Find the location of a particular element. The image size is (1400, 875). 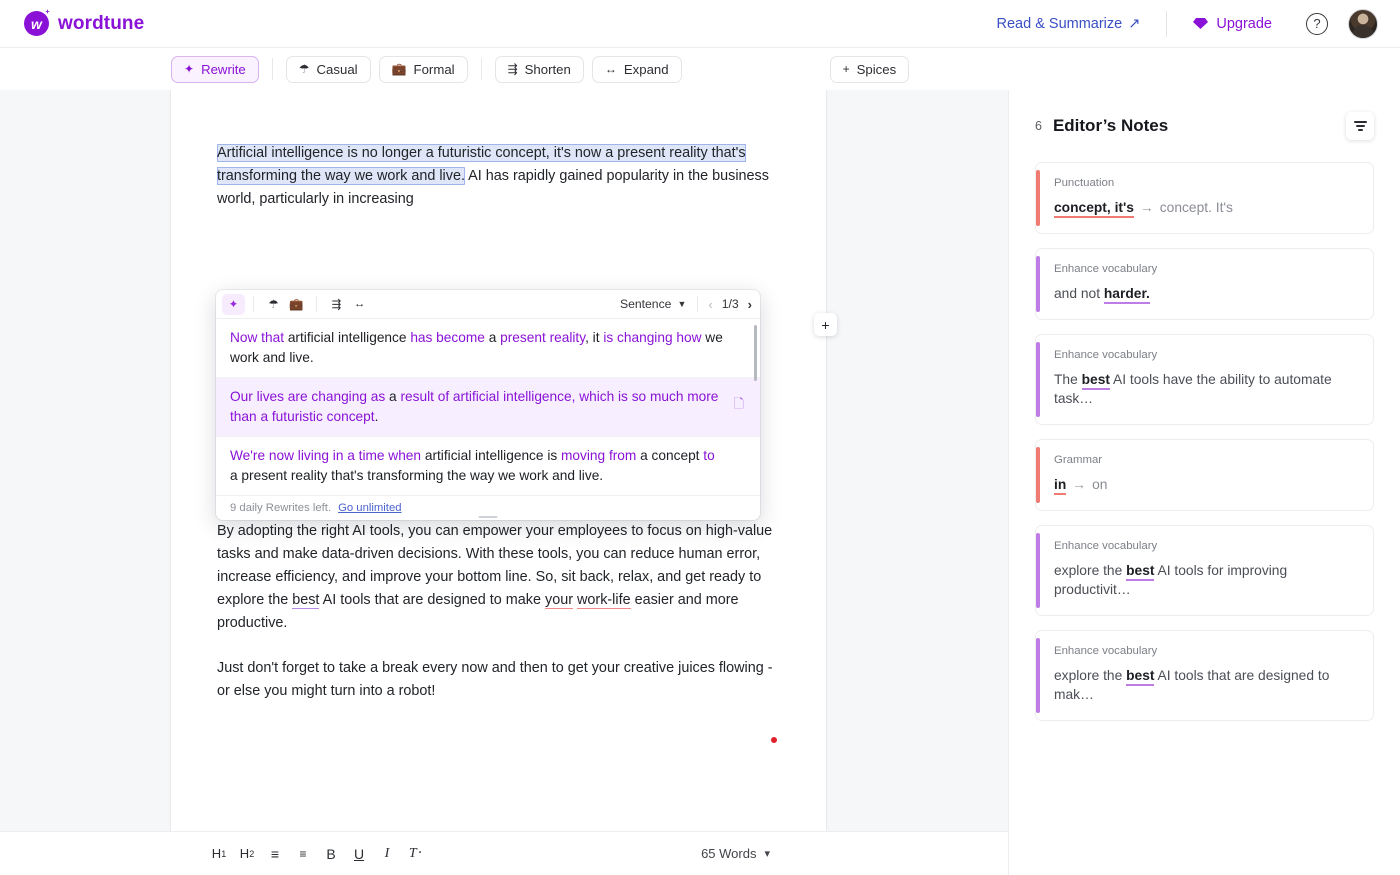

suggestion-changed-text: moving from is located at coordinates (599, 455).